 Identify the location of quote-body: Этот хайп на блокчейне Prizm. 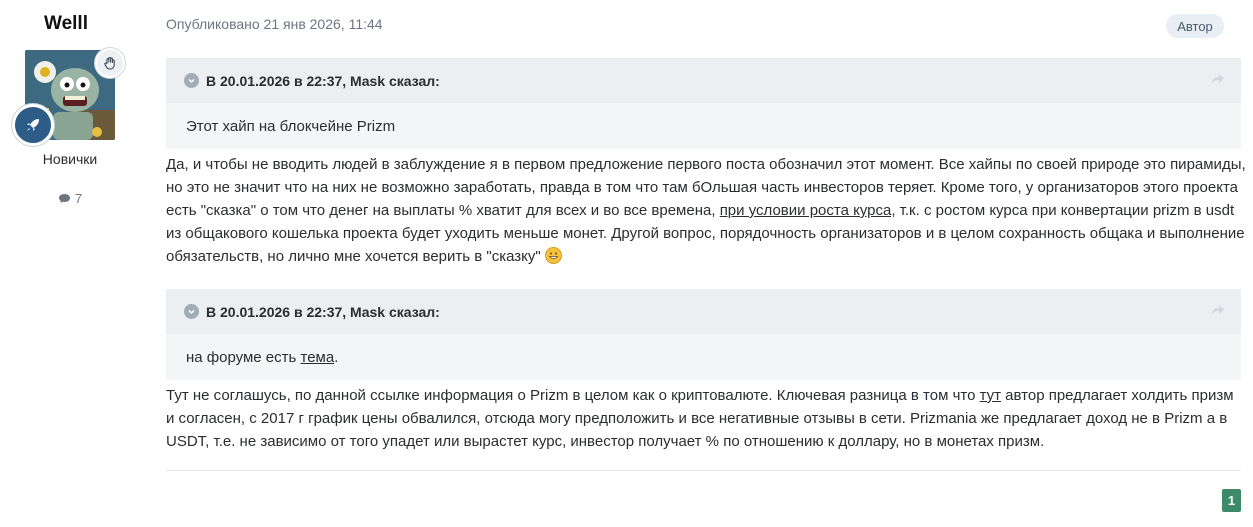
(291, 126).